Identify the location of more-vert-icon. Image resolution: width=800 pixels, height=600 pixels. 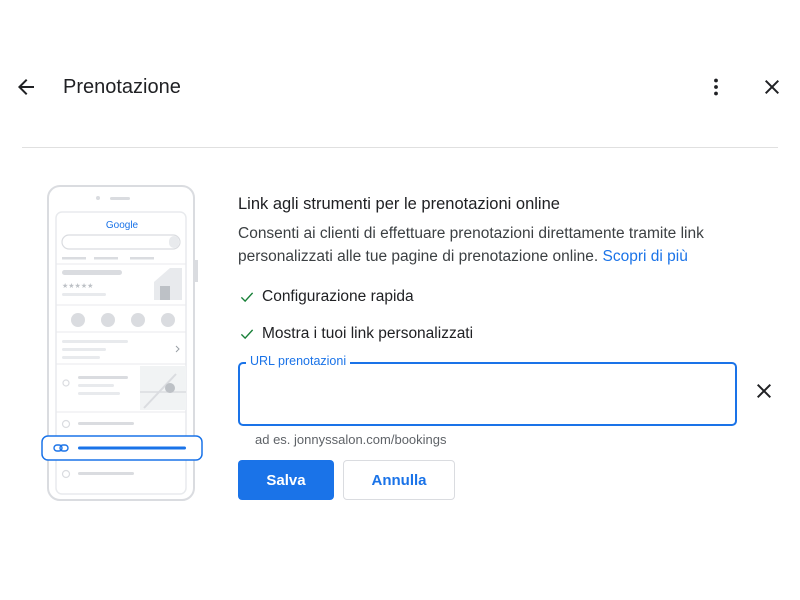
(716, 87).